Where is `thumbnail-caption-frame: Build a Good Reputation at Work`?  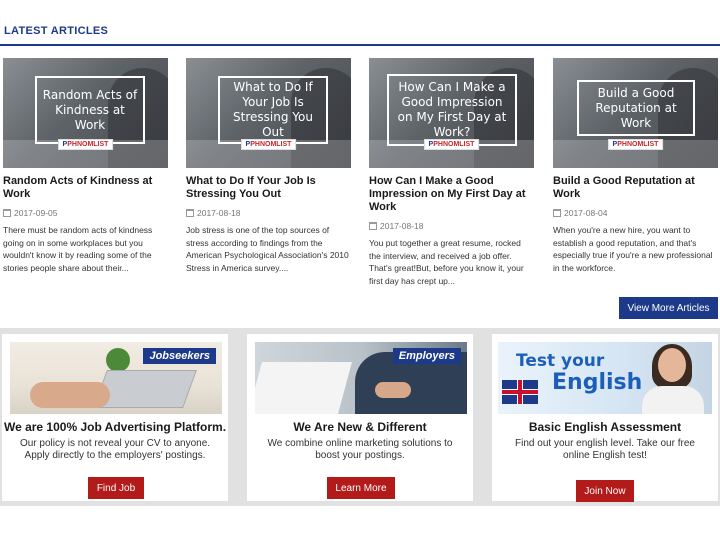
thumbnail-caption-frame: Build a Good Reputation at Work is located at coordinates (636, 108).